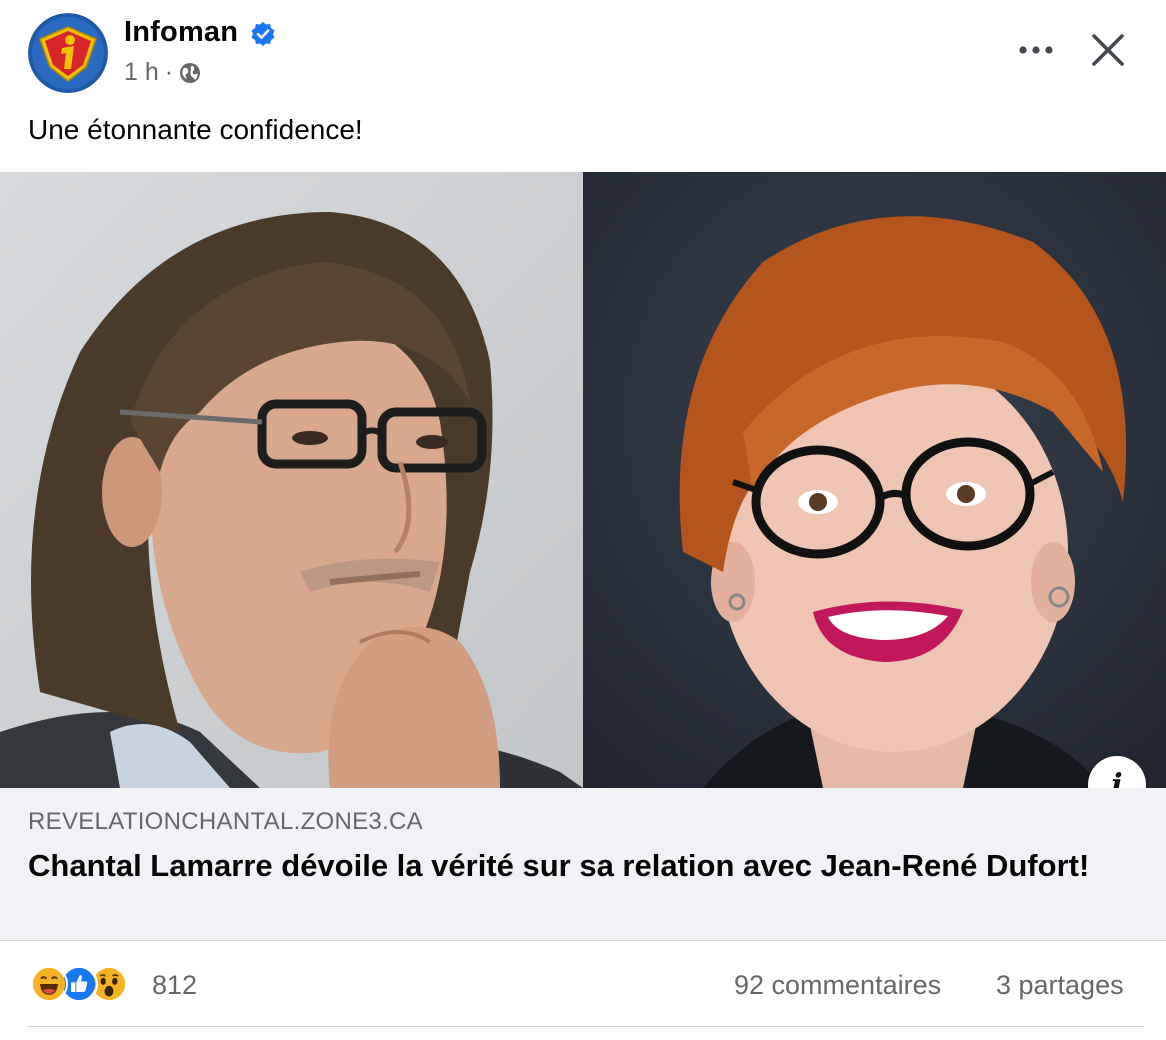 The width and height of the screenshot is (1166, 1040). I want to click on link-domain: REVELATIONCHANTAL.ZONE3.CA, so click(225, 821).